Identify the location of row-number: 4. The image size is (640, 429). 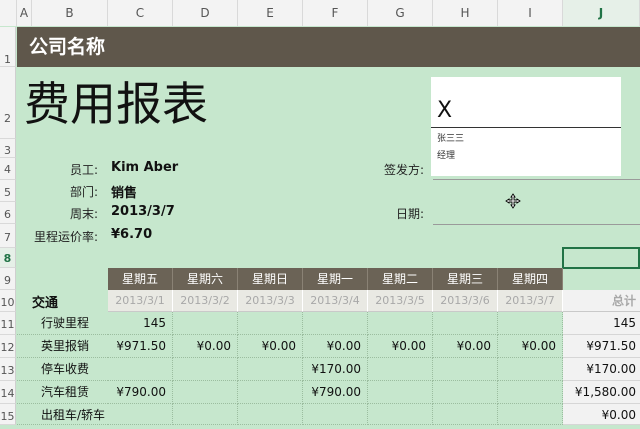
(7, 169).